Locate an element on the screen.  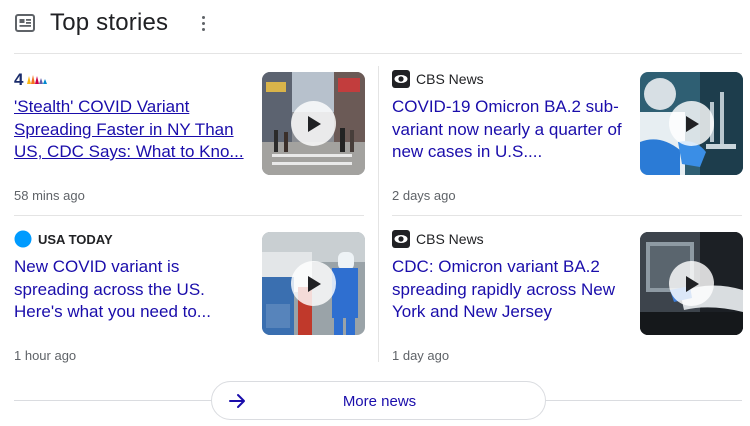
section-title: Top stories is located at coordinates (109, 22).